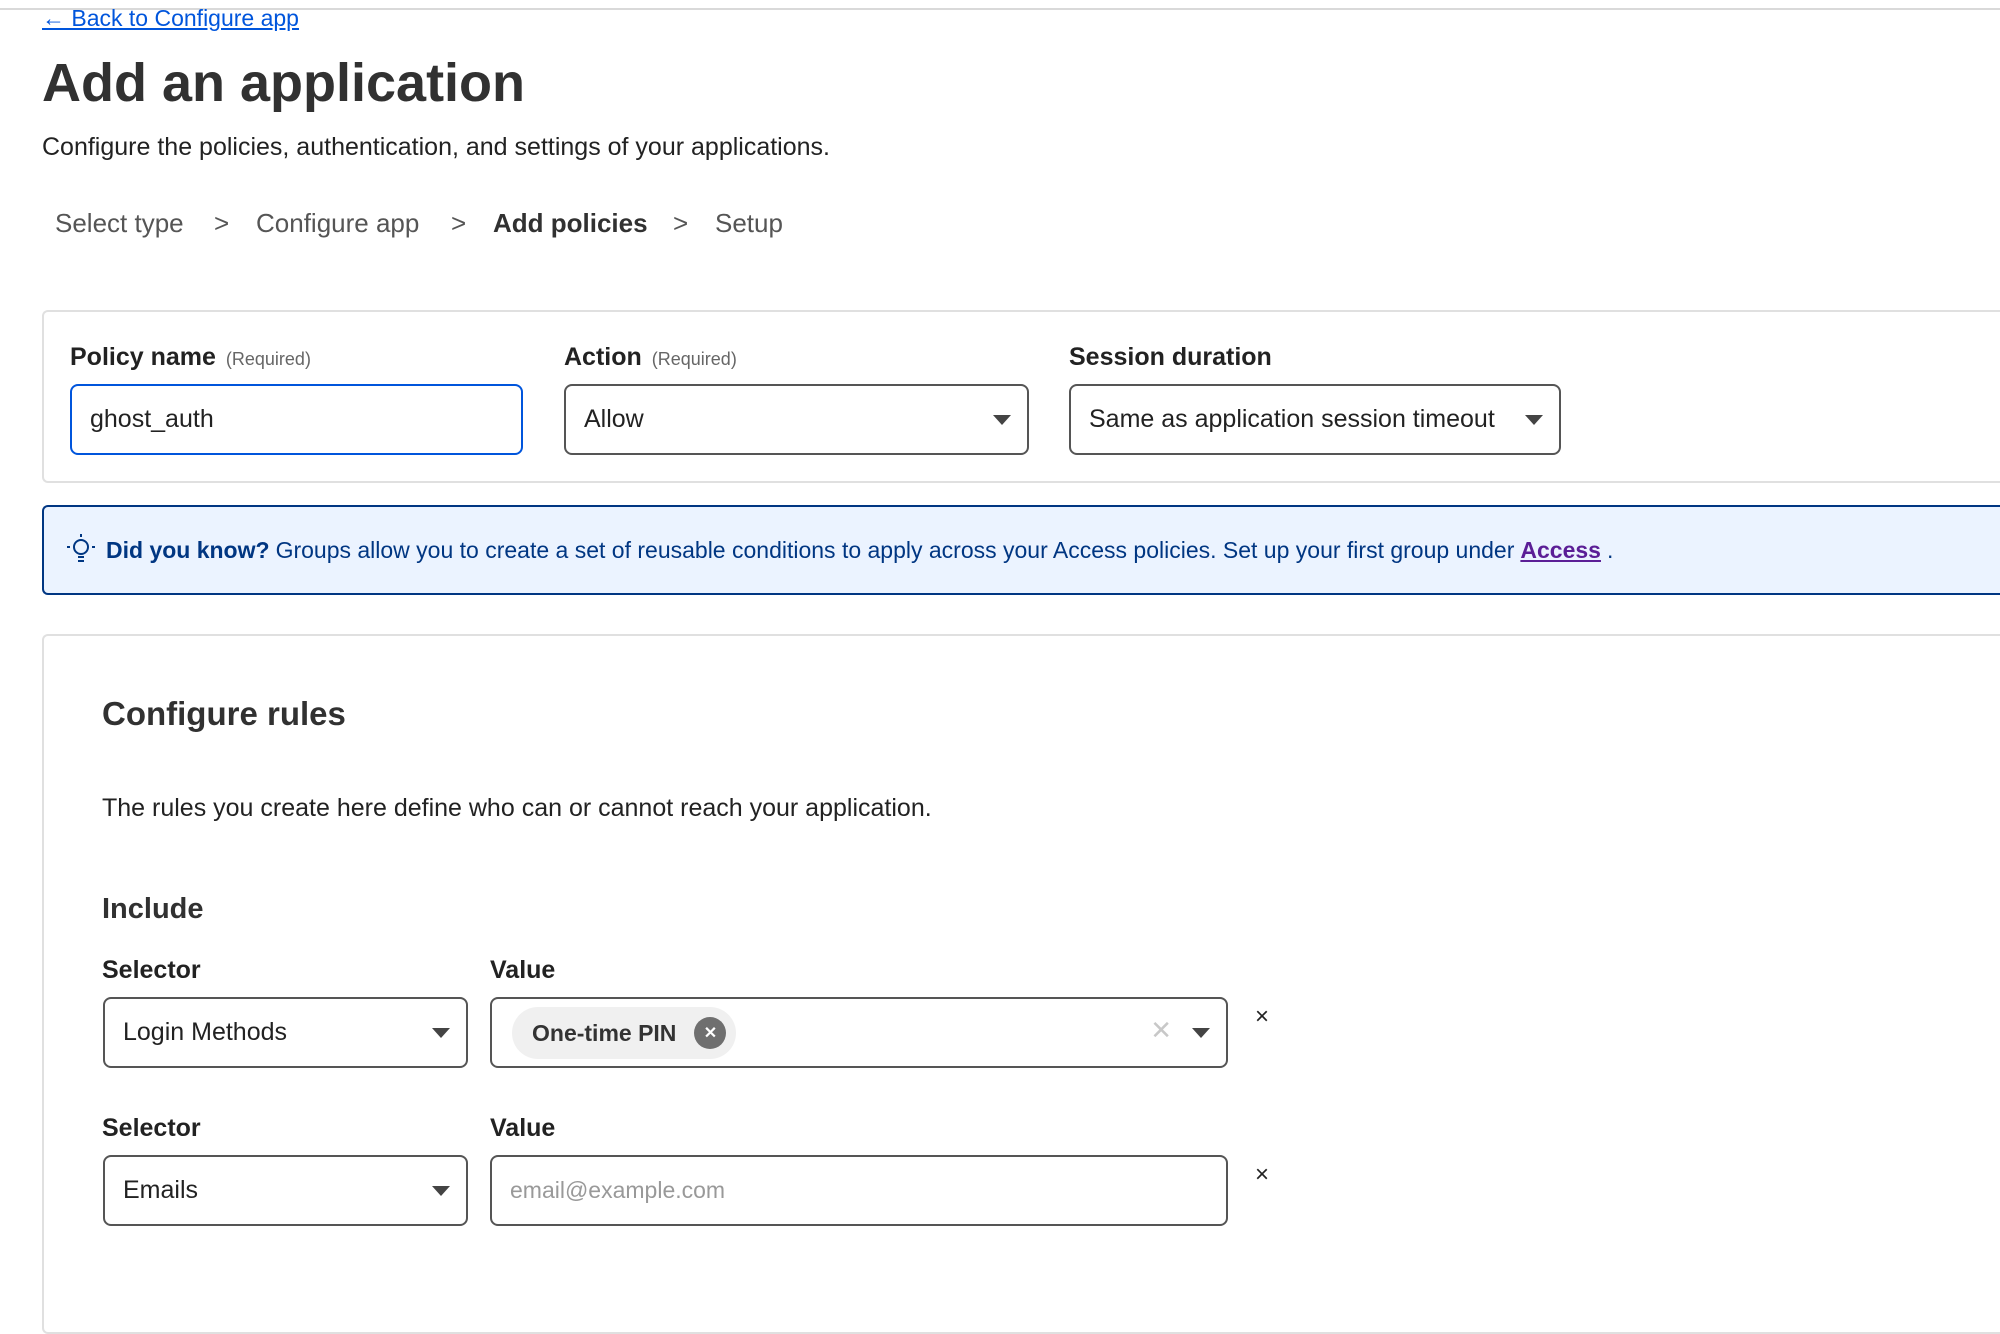 This screenshot has width=2000, height=1334. What do you see at coordinates (624, 1033) in the screenshot?
I see `value-chip: One-time PIN ✕` at bounding box center [624, 1033].